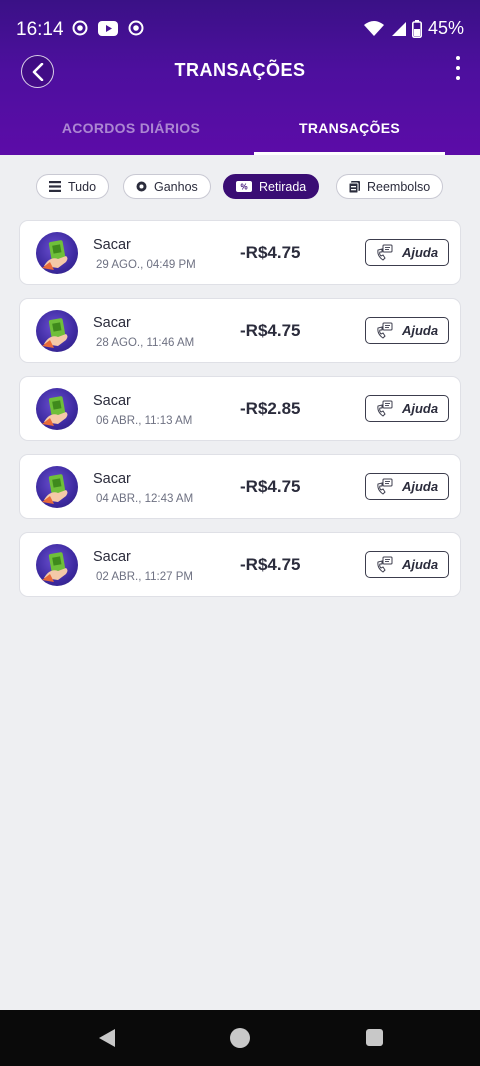 This screenshot has height=1066, width=480. What do you see at coordinates (445, 28) in the screenshot?
I see `battery-percent: 45%` at bounding box center [445, 28].